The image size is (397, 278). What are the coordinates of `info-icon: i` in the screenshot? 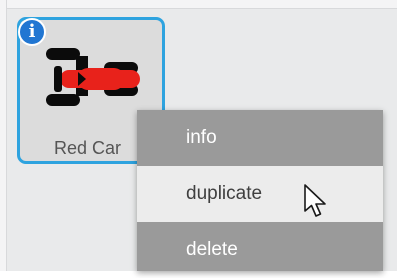 It's located at (32, 32).